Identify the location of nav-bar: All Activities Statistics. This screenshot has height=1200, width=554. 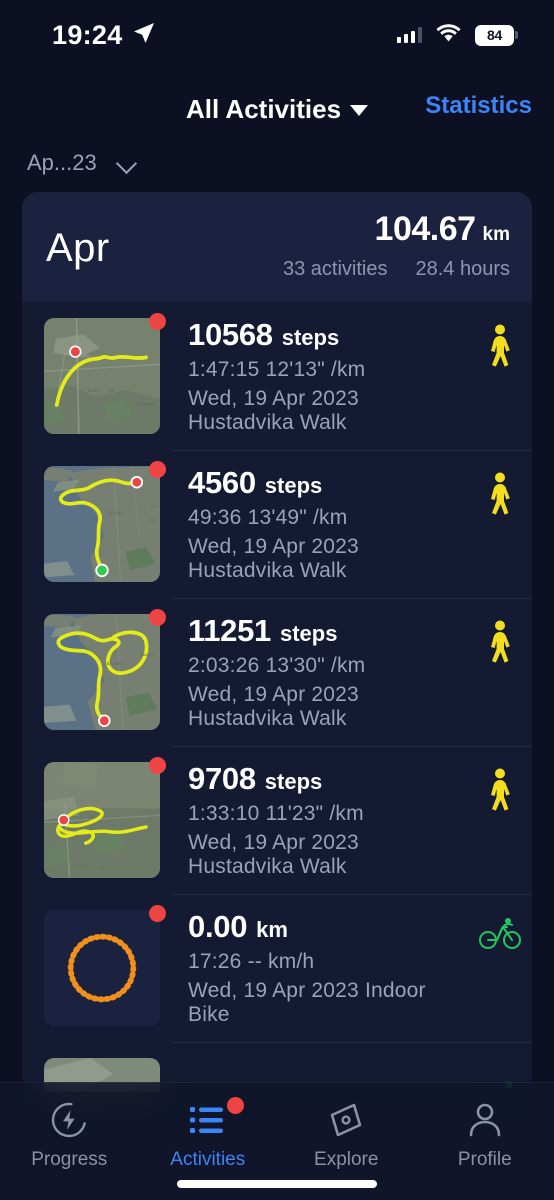
(277, 109).